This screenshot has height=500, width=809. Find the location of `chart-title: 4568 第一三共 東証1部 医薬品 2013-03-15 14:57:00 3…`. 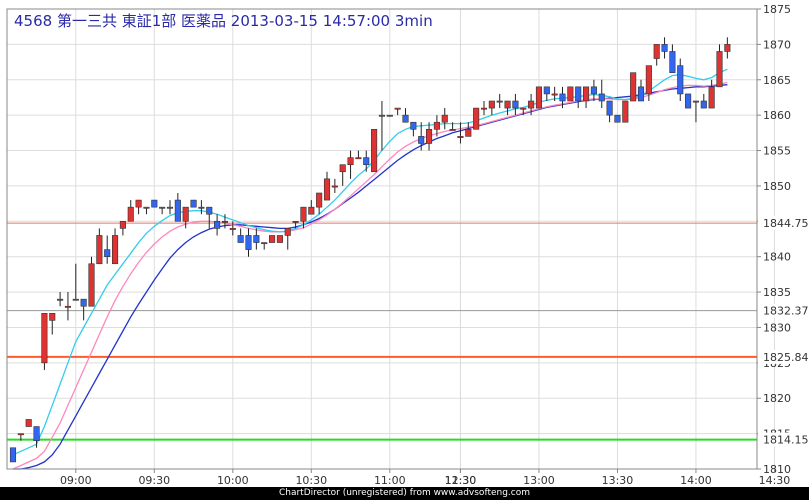

chart-title: 4568 第一三共 東証1部 医薬品 2013-03-15 14:57:00 3… is located at coordinates (223, 21).